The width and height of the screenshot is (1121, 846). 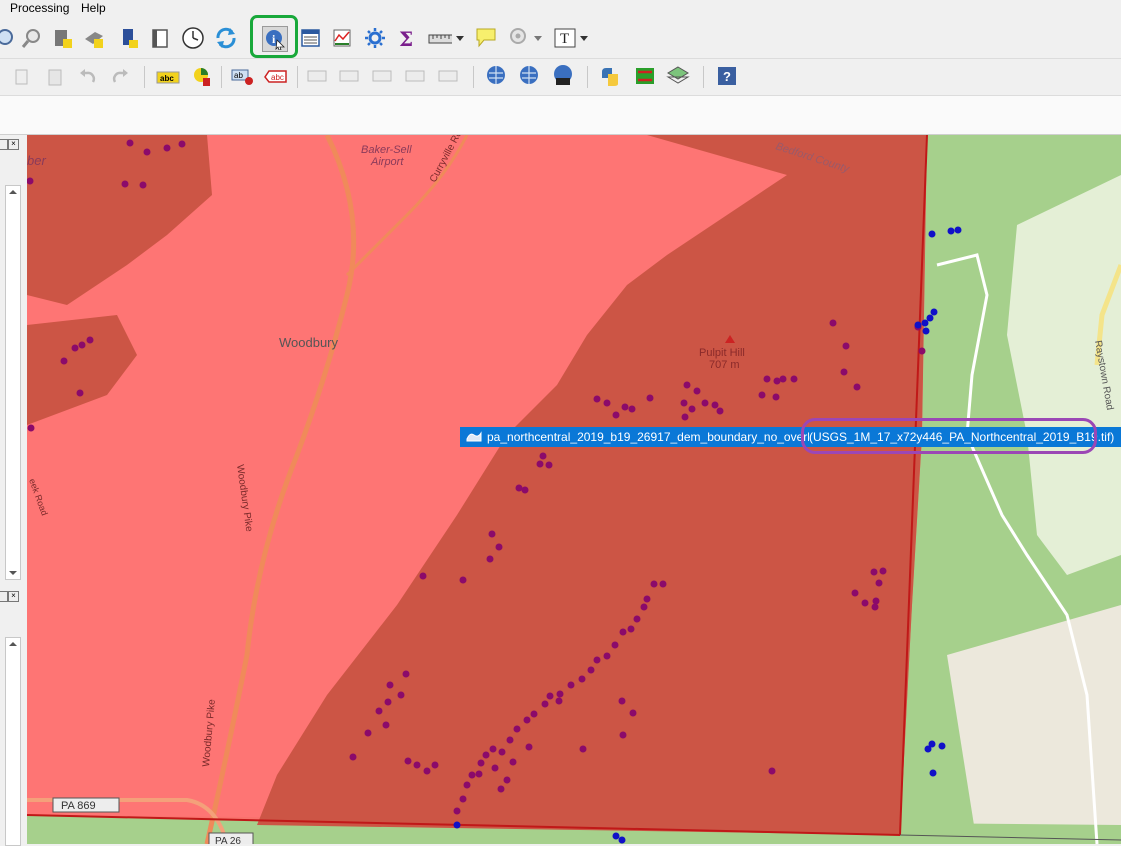 What do you see at coordinates (678, 76) in the screenshot?
I see `layers-icon` at bounding box center [678, 76].